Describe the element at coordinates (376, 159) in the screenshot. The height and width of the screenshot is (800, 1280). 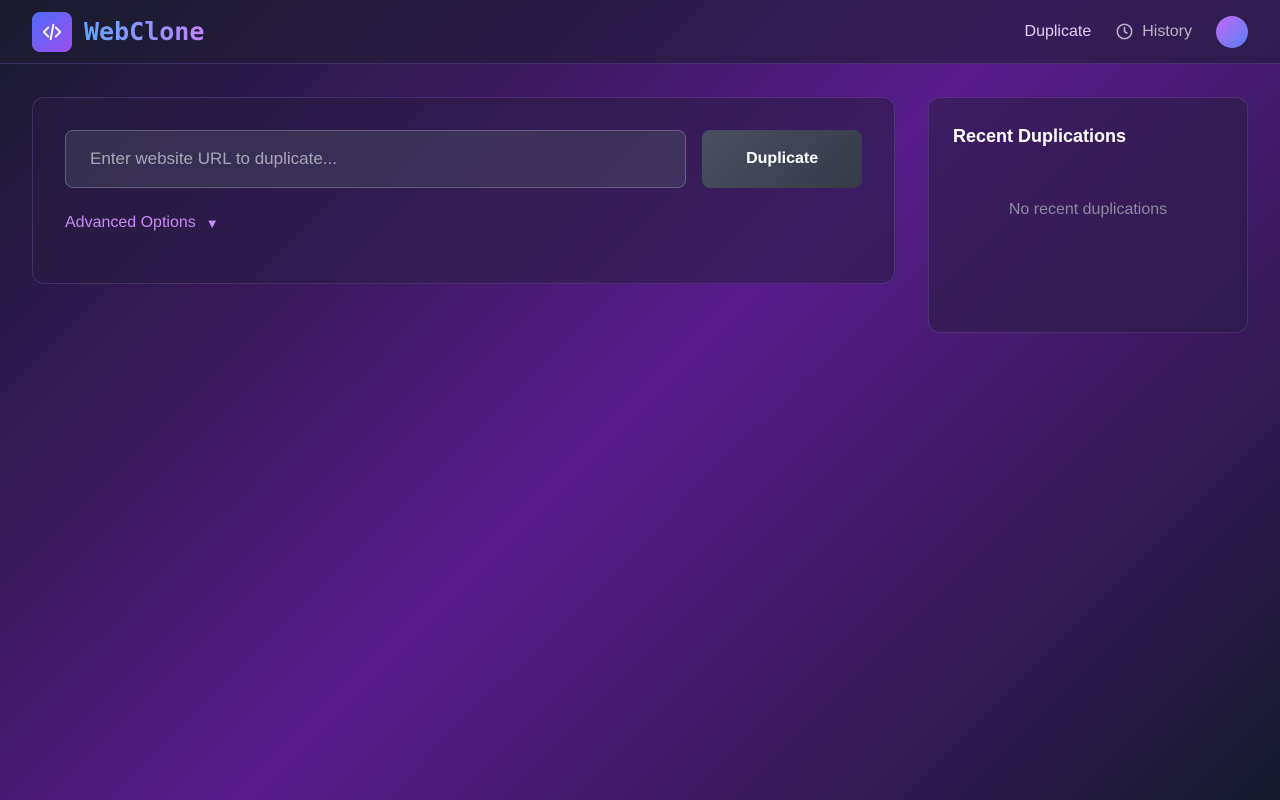
I see `url-input` at that location.